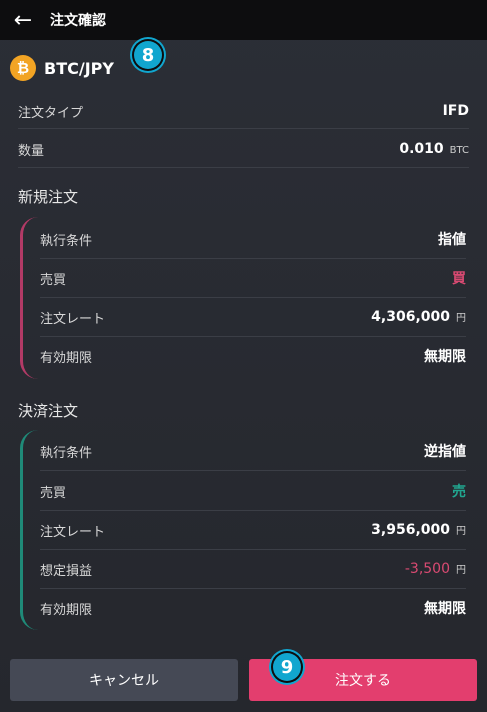 This screenshot has height=712, width=487. I want to click on rate-number: 3,956,000, so click(410, 530).